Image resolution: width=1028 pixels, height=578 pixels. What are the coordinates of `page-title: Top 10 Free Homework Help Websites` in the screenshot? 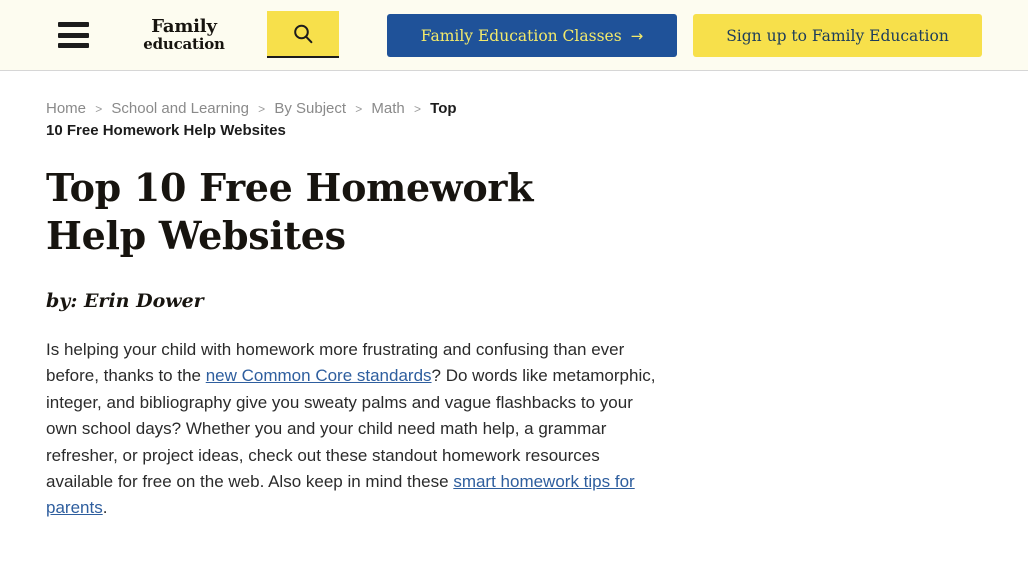 It's located at (290, 211).